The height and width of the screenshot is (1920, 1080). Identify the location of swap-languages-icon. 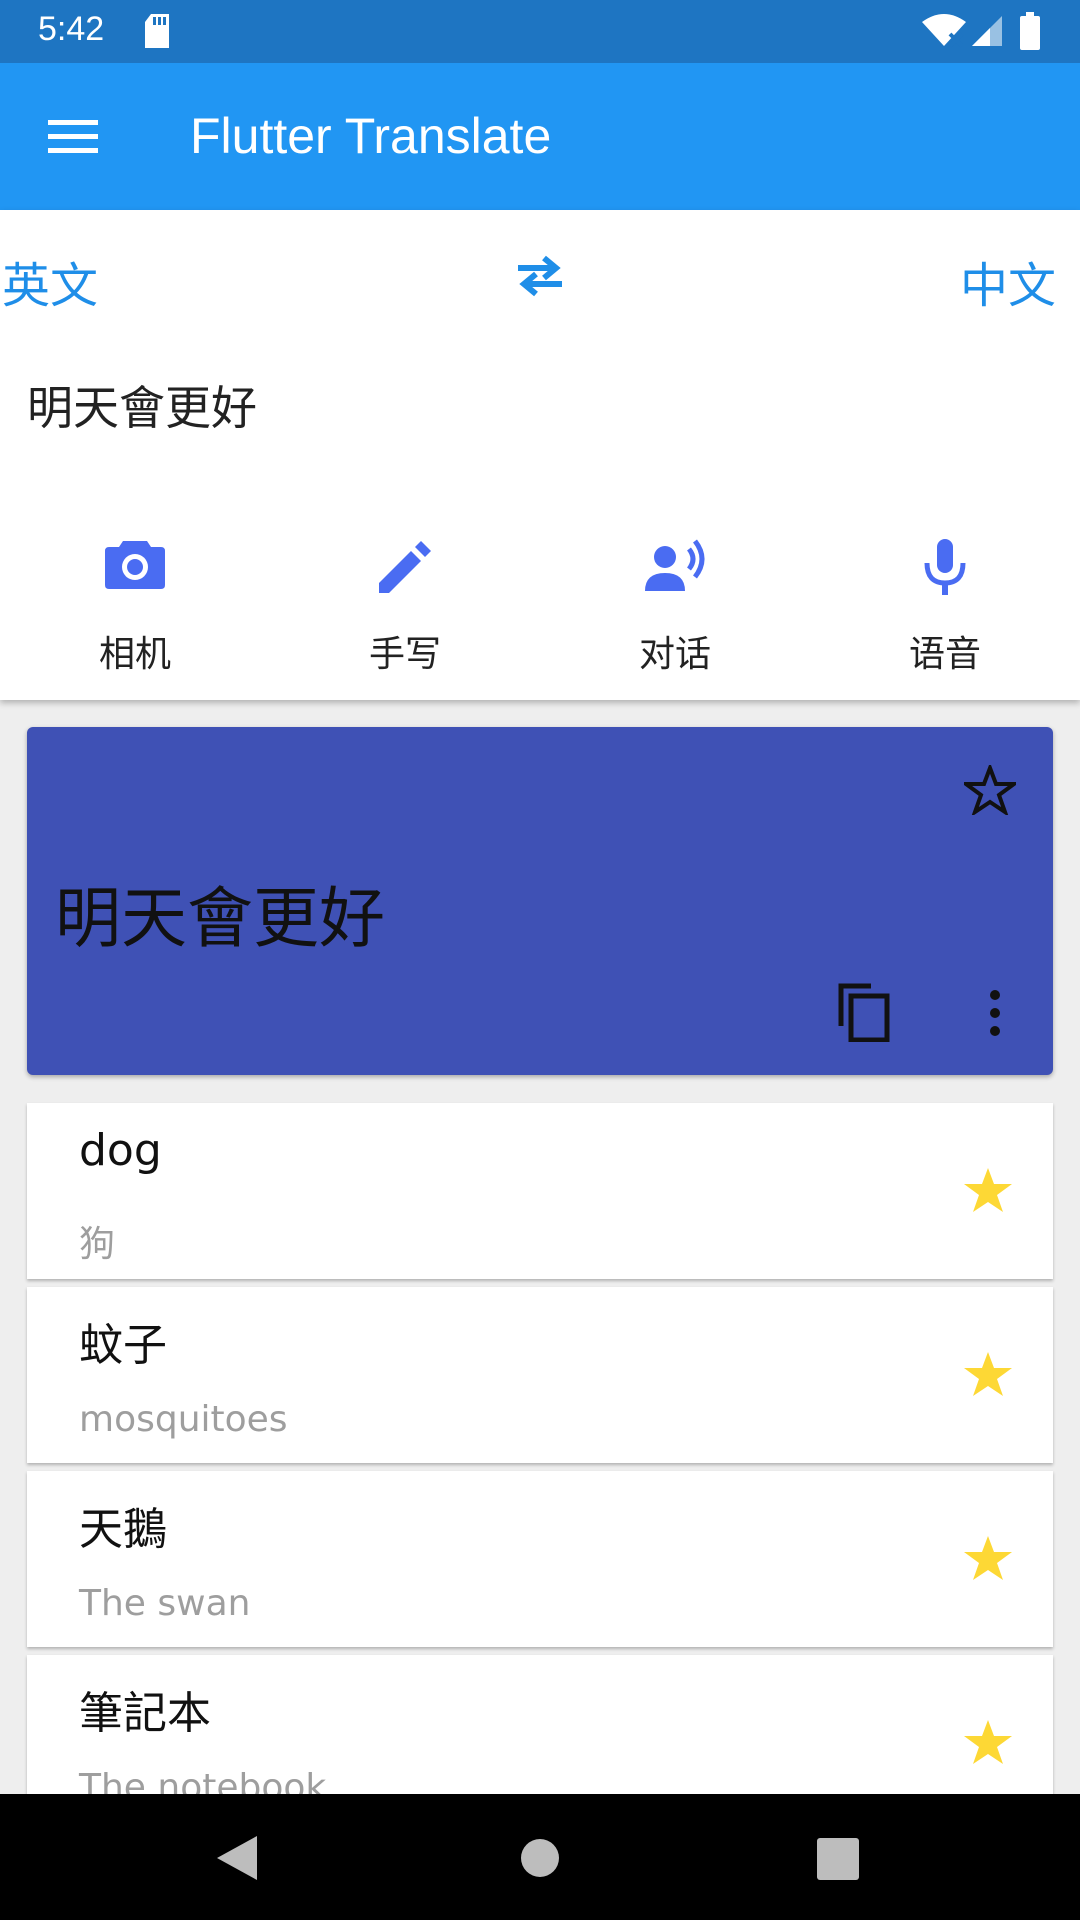
(540, 276).